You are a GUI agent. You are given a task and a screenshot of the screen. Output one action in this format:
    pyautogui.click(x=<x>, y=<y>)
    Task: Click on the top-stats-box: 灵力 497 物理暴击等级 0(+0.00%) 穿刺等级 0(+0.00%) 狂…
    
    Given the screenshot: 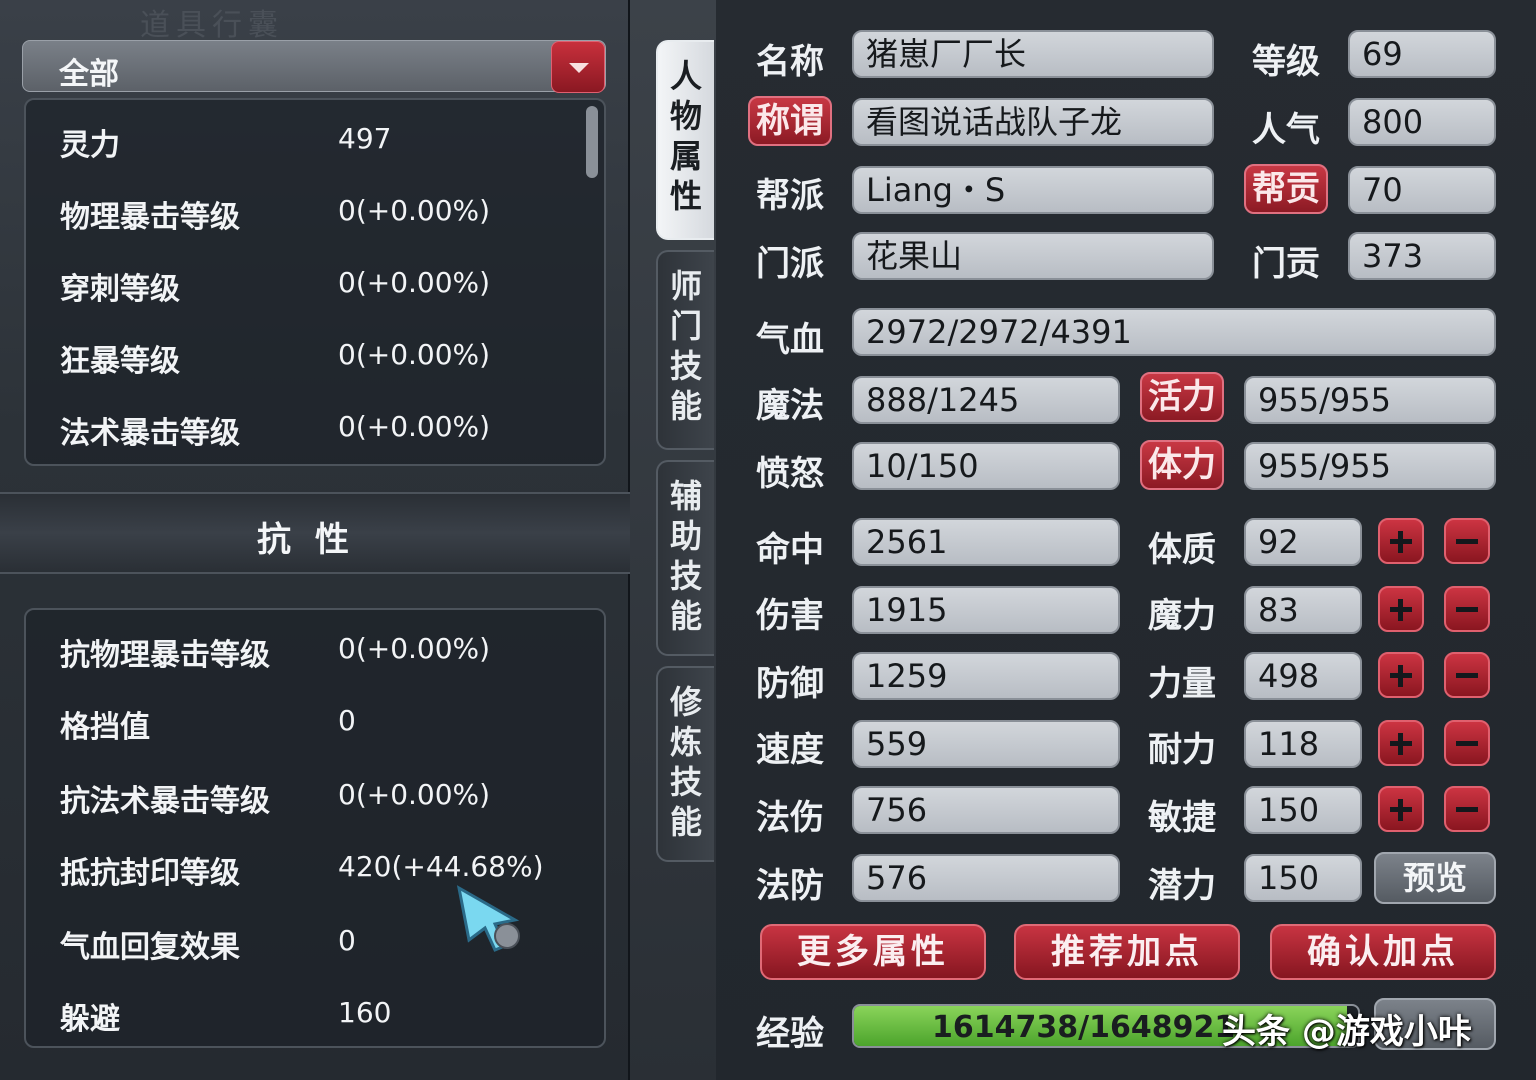 What is the action you would take?
    pyautogui.click(x=315, y=282)
    